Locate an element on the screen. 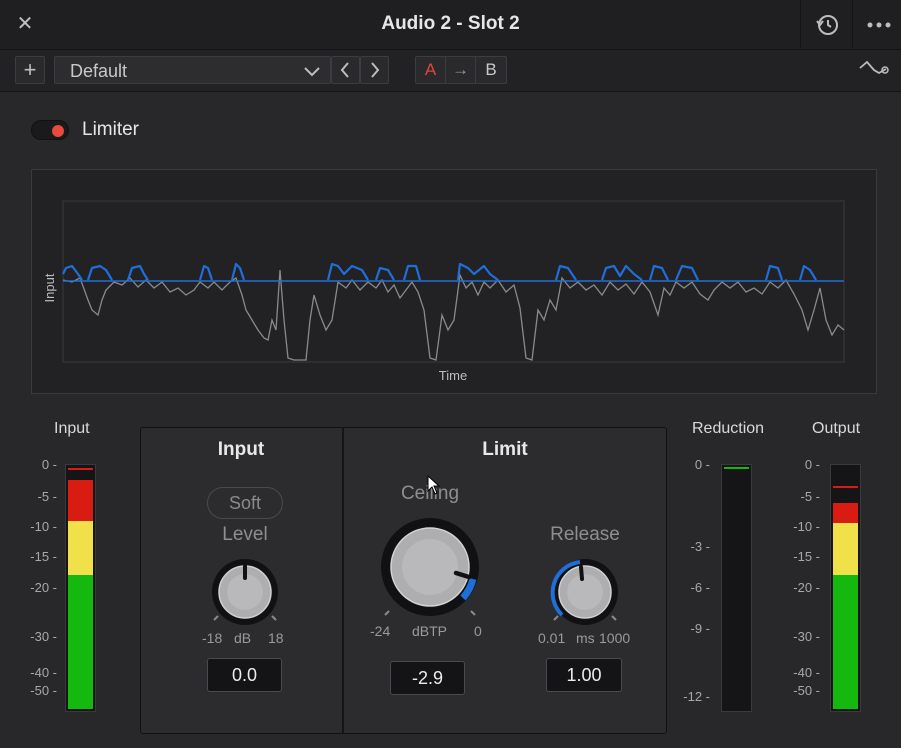 The height and width of the screenshot is (748, 901). release-value-field: 1.00 is located at coordinates (584, 675).